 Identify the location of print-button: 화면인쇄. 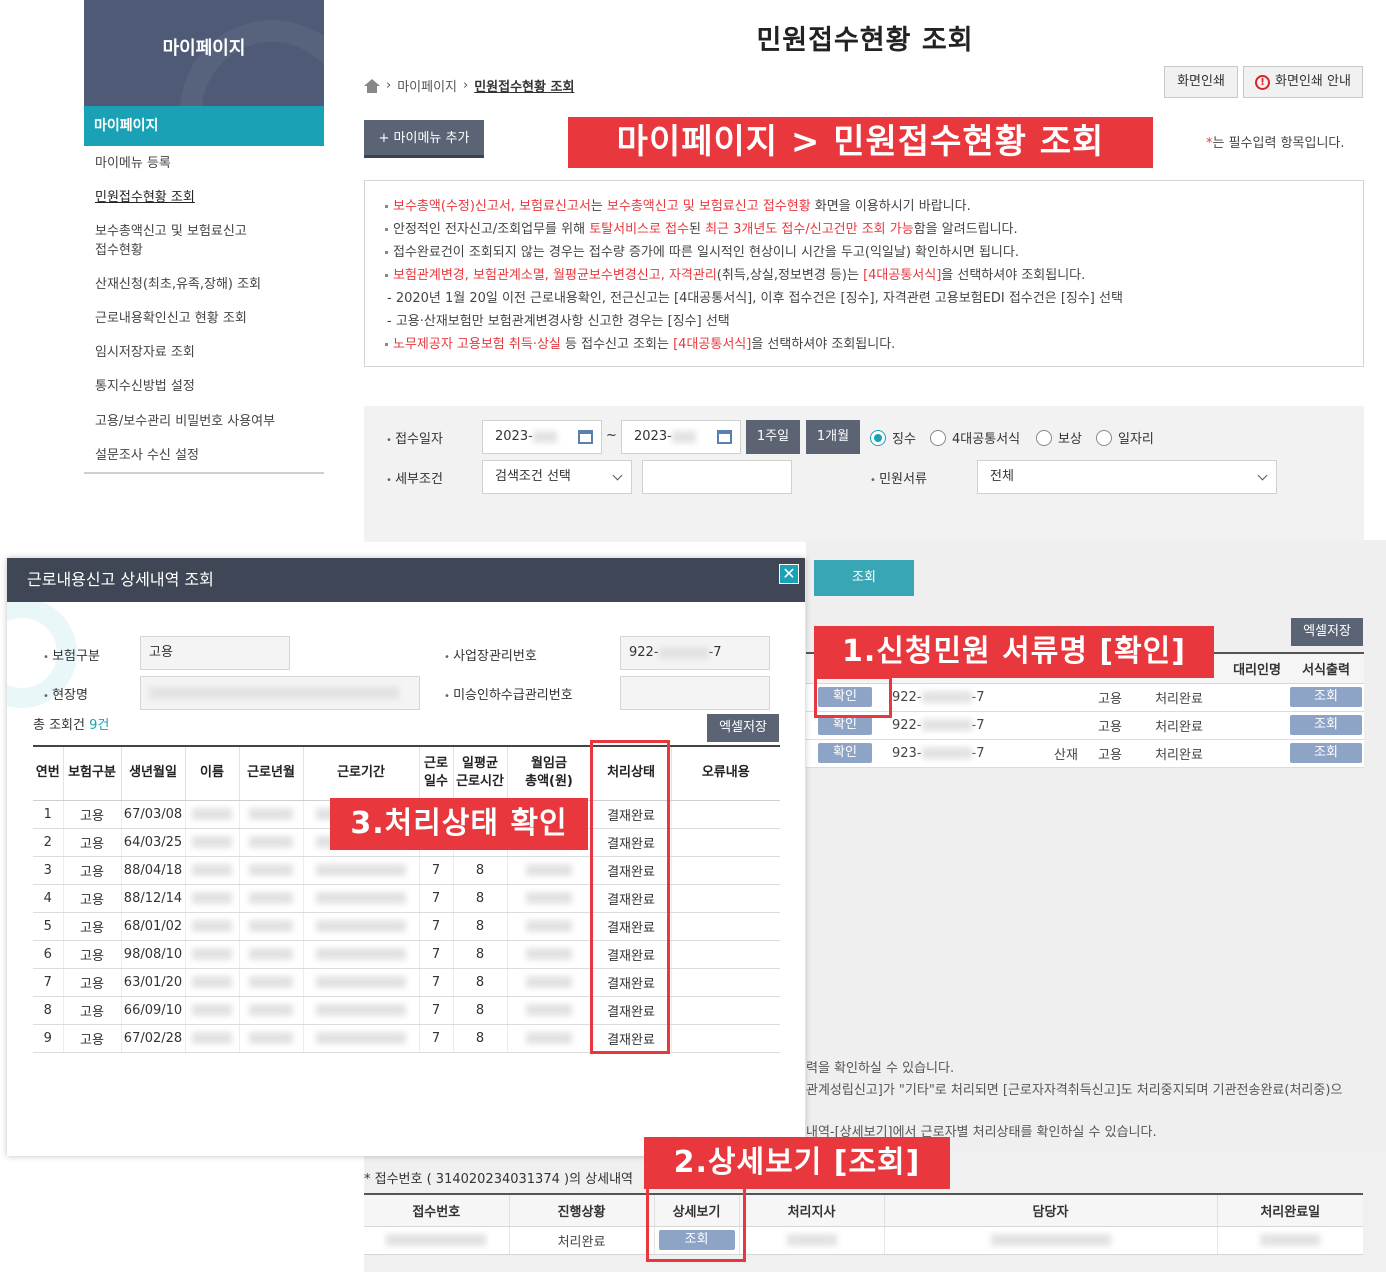
(1201, 82).